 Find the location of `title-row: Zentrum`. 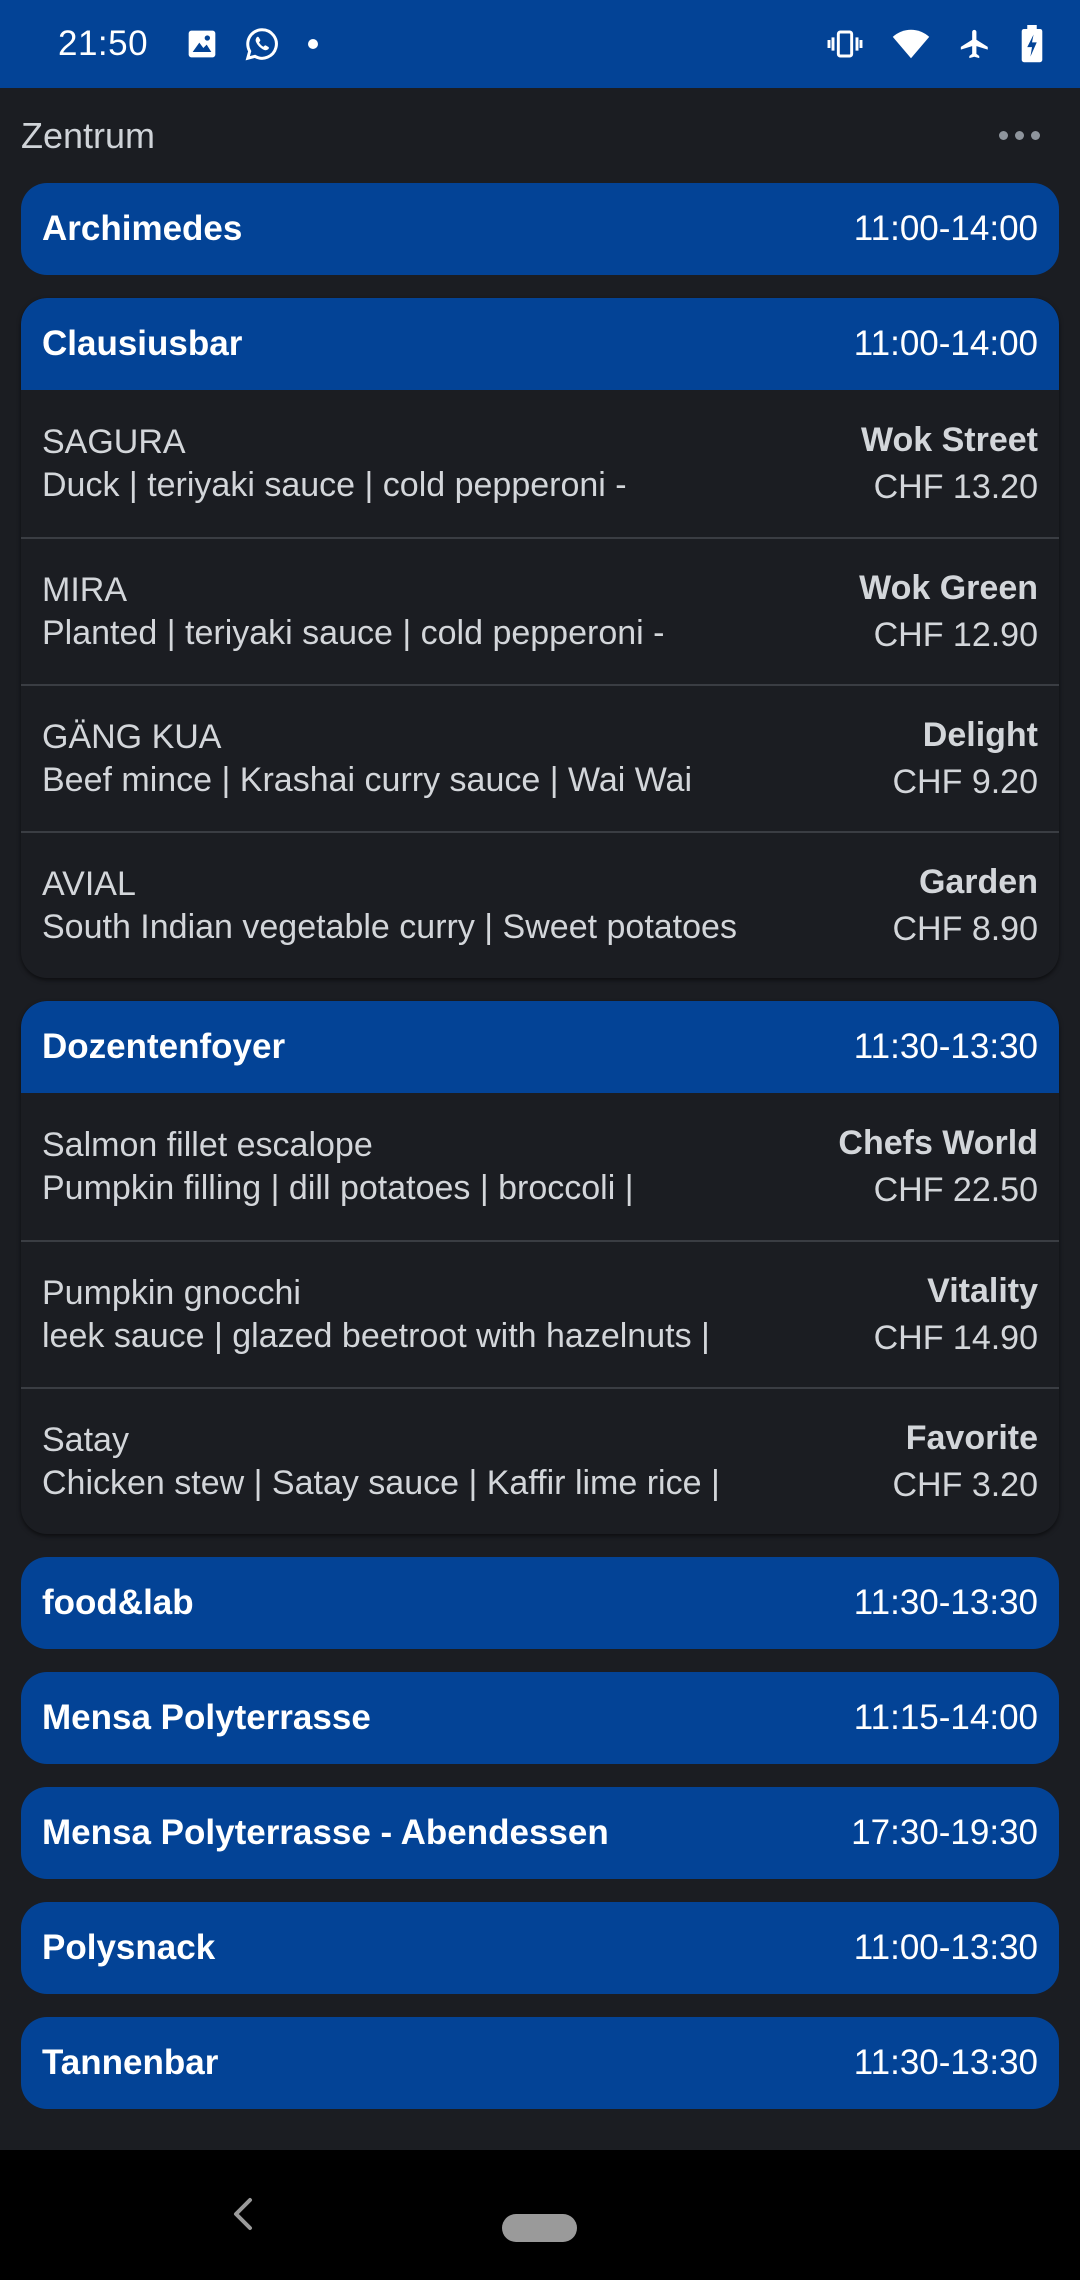

title-row: Zentrum is located at coordinates (540, 135).